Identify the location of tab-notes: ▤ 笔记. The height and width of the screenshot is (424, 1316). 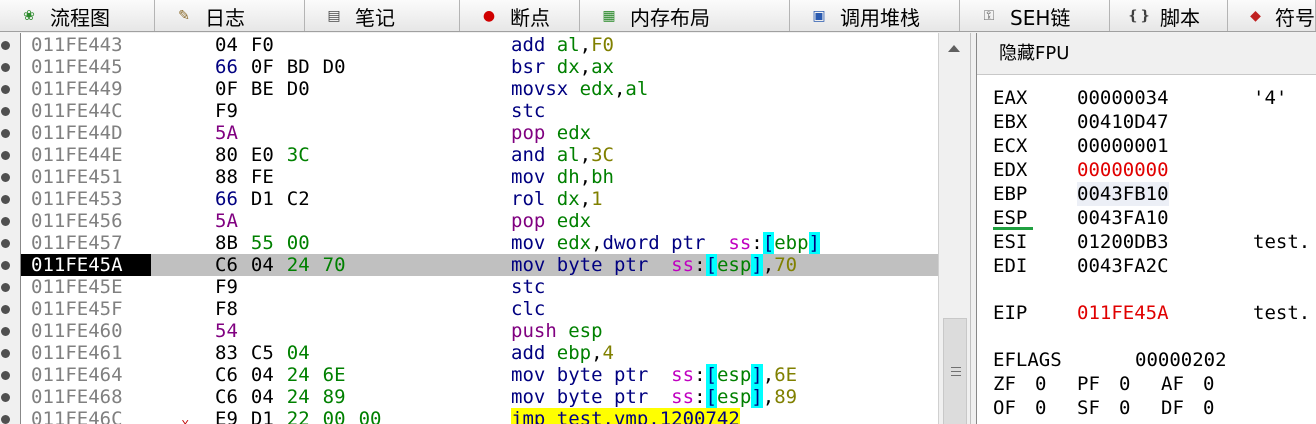
(382, 15).